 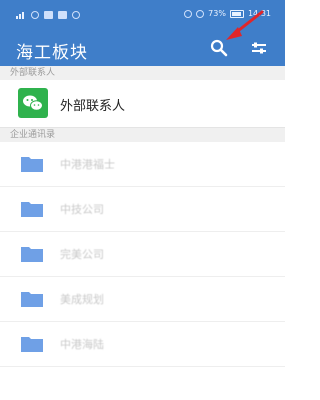 I want to click on folder-label: 中技公司, so click(x=82, y=209).